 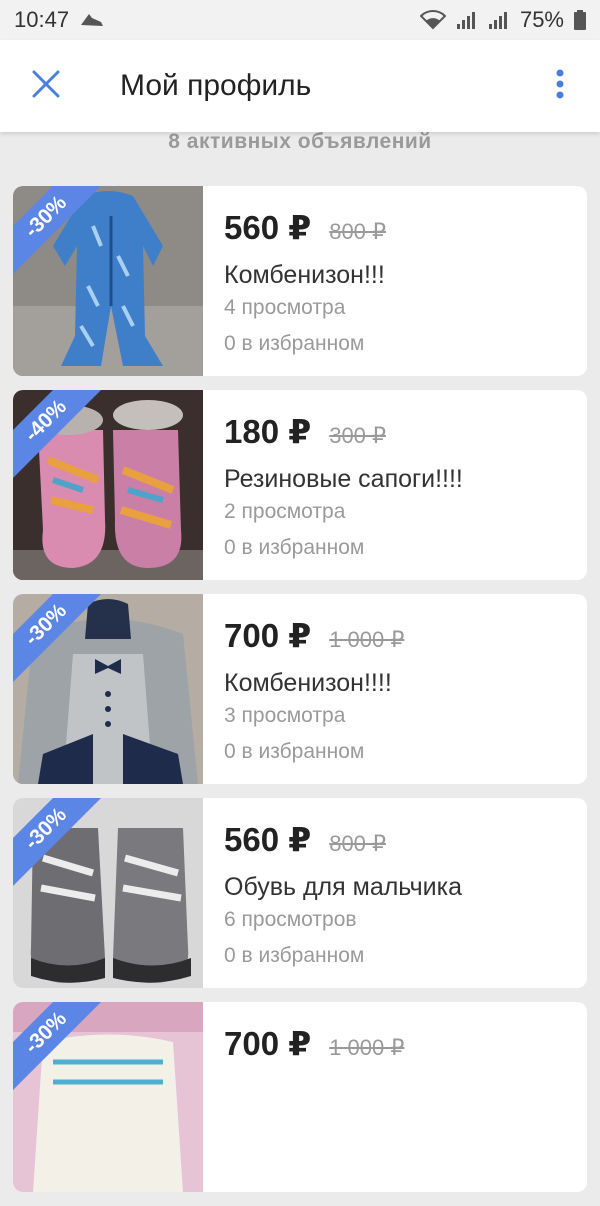 I want to click on wifi-icon, so click(x=432, y=20).